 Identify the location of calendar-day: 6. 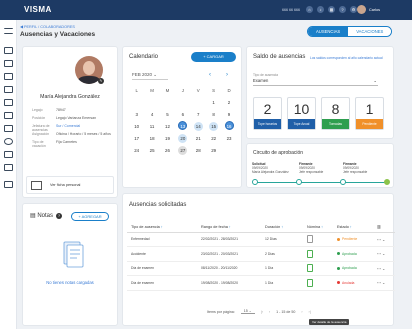
(182, 115).